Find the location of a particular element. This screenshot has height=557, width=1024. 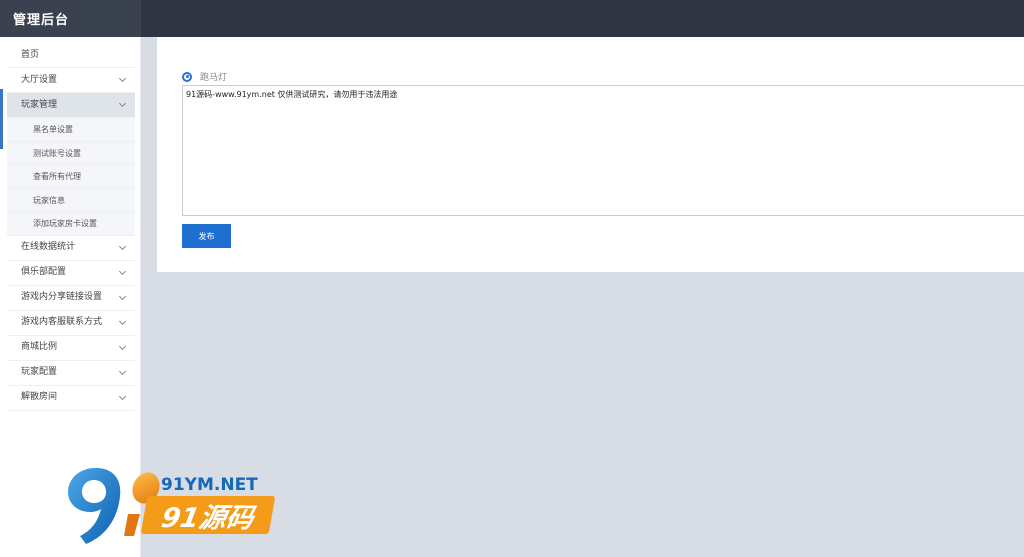

radio-label: 跑马灯 is located at coordinates (214, 78).